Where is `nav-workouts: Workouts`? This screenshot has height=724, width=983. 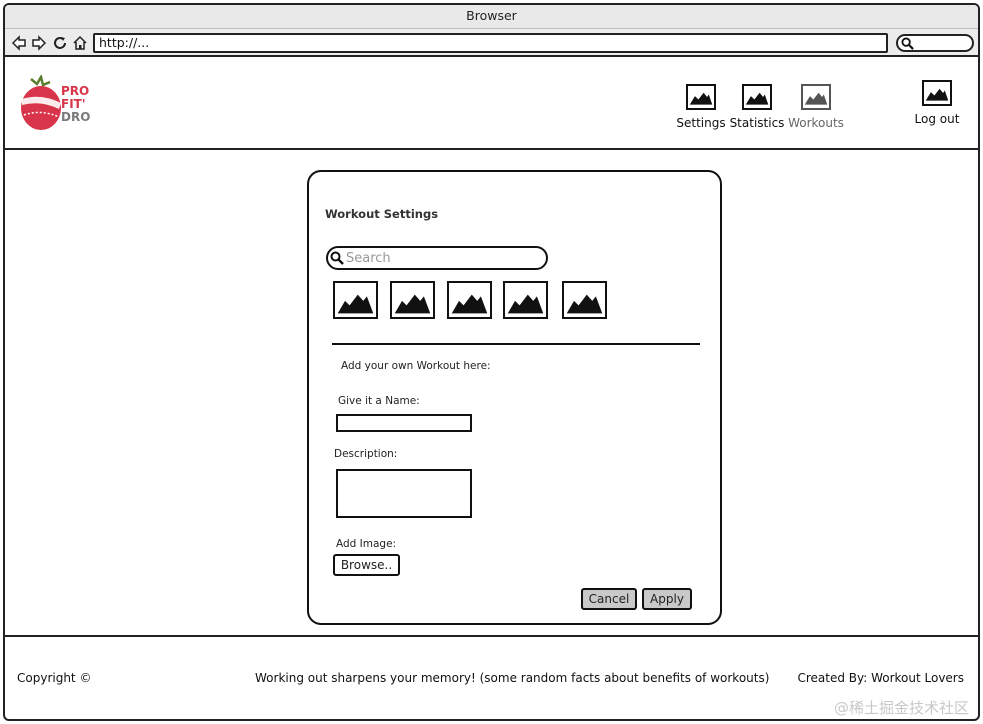
nav-workouts: Workouts is located at coordinates (816, 107).